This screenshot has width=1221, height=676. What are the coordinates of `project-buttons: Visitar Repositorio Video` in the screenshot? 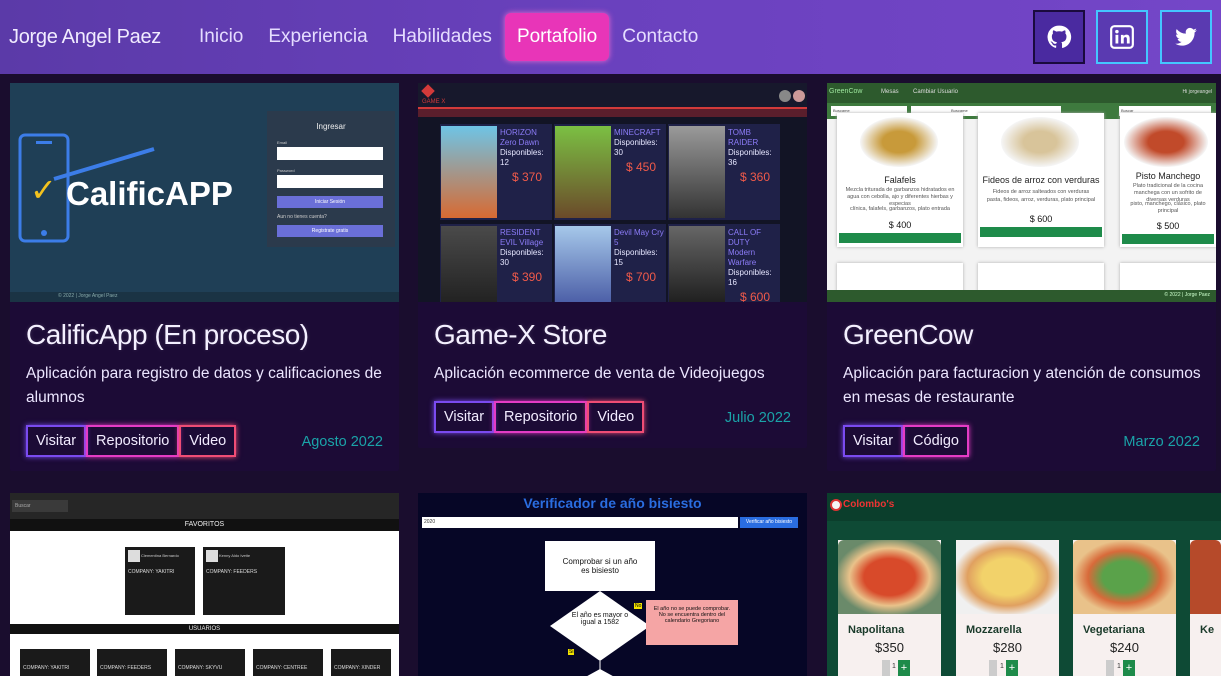 It's located at (539, 417).